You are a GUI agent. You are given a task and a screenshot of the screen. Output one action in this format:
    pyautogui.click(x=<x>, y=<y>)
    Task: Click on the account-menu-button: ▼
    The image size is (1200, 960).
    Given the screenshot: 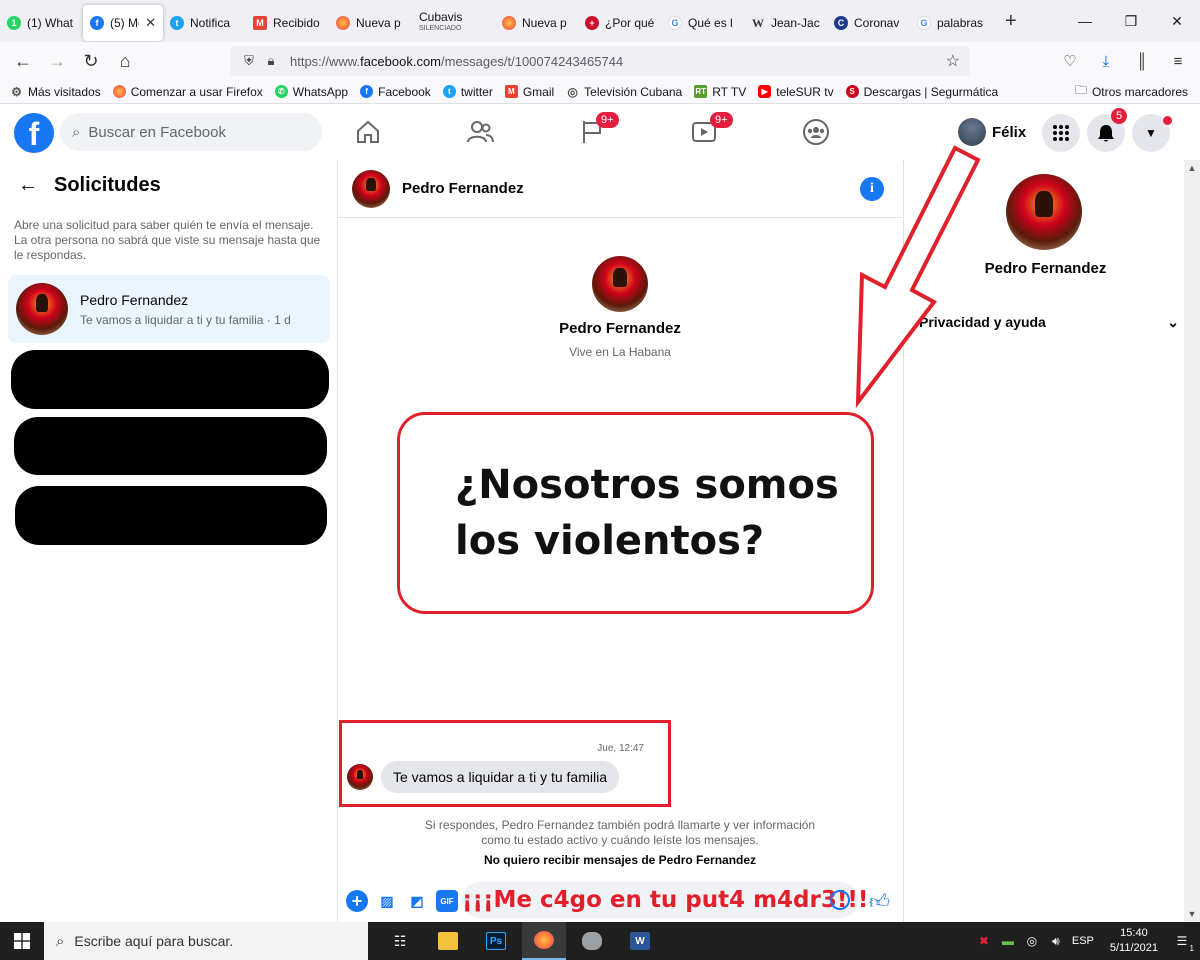 What is the action you would take?
    pyautogui.click(x=1152, y=133)
    